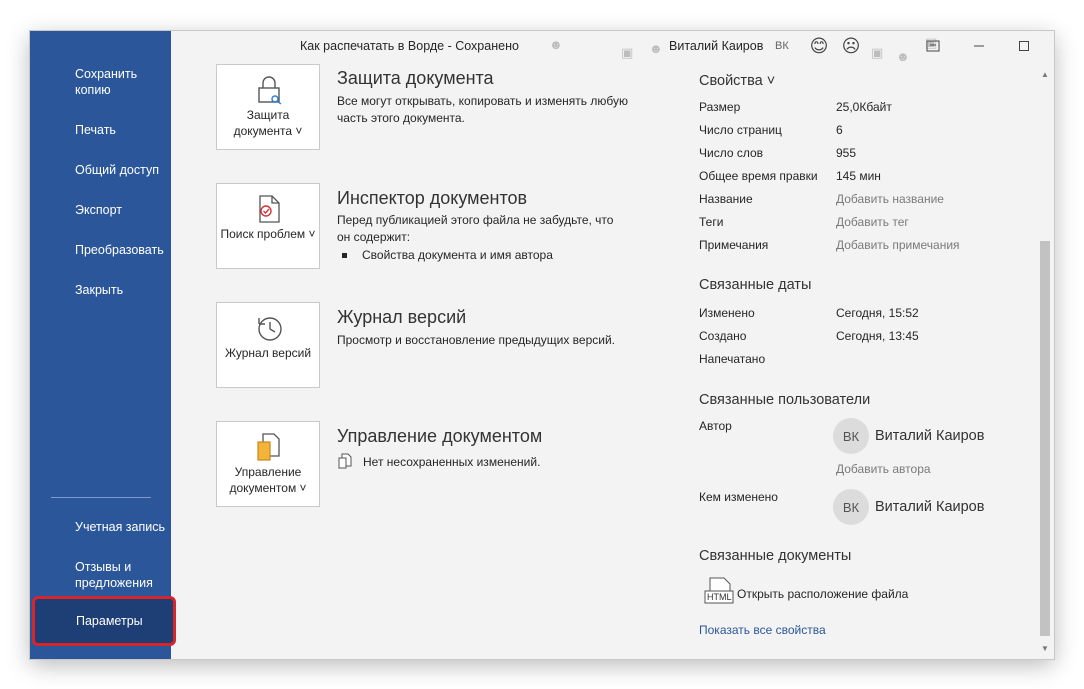  I want to click on prop-title-key: Название, so click(726, 199).